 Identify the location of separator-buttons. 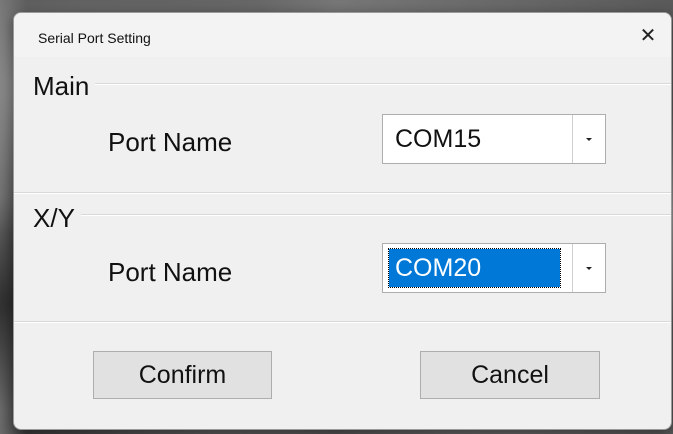
(342, 322).